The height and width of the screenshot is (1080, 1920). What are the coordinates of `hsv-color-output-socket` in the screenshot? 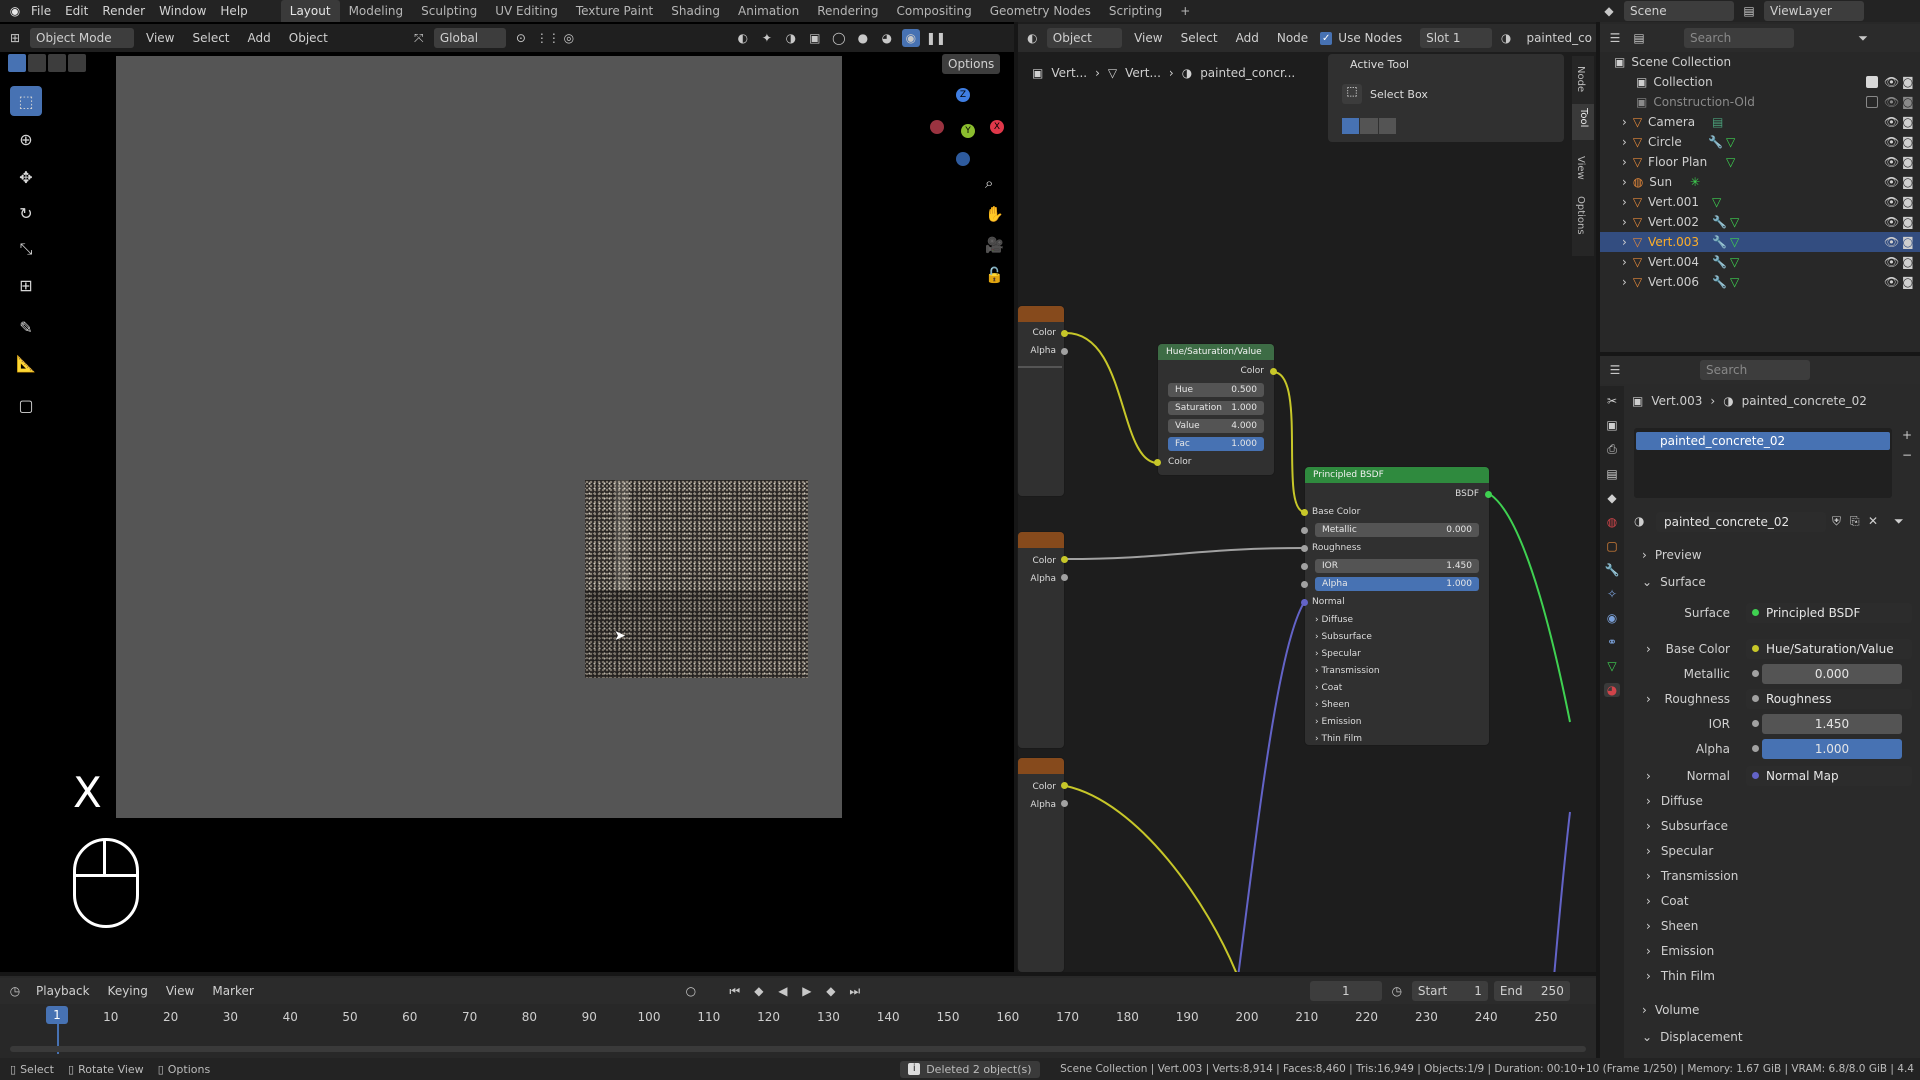 It's located at (1273, 371).